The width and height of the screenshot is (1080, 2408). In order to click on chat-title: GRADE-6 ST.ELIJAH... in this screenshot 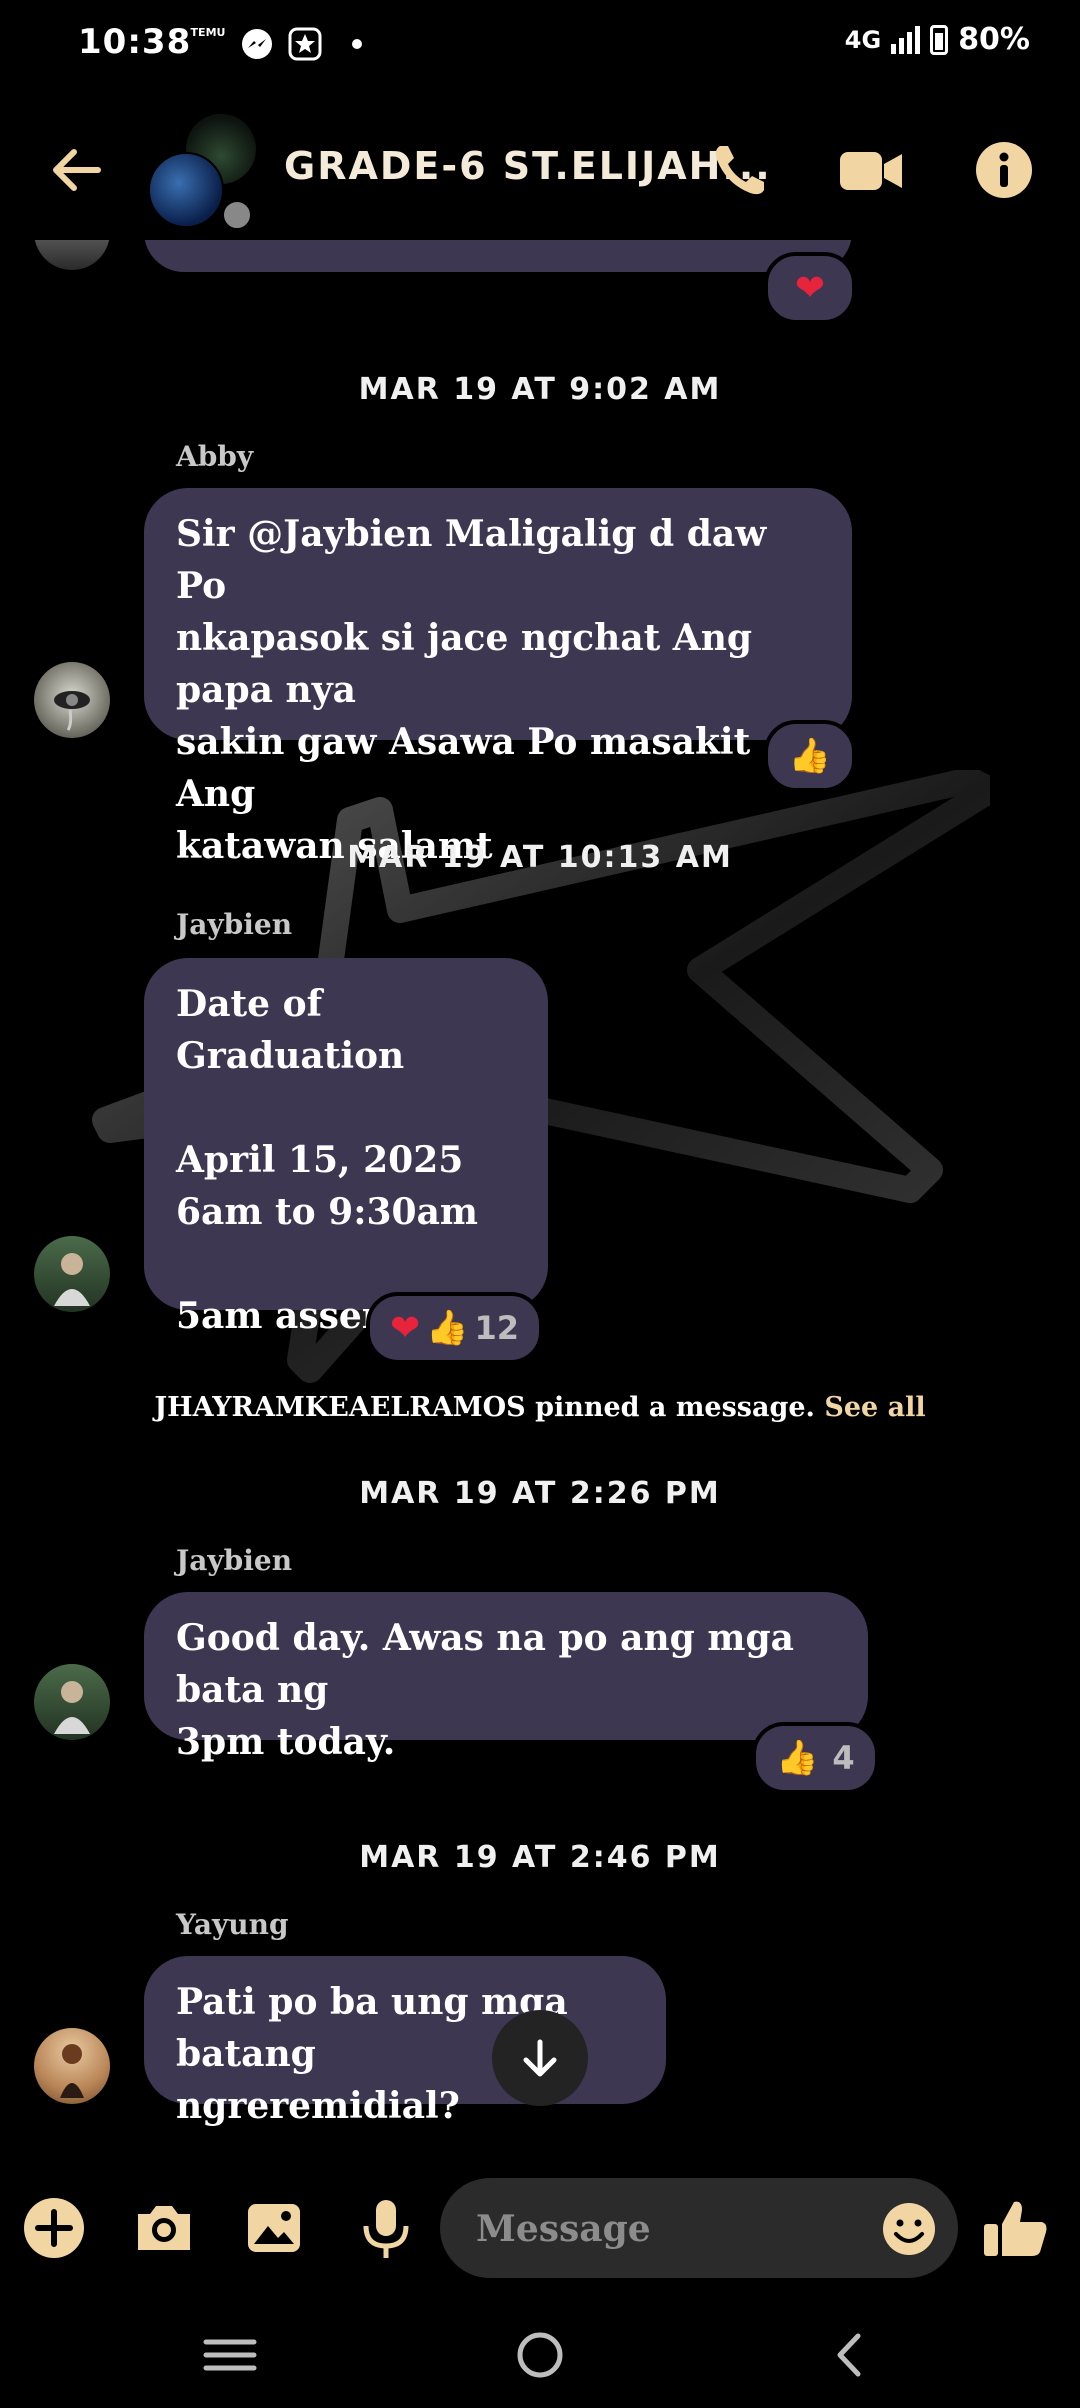, I will do `click(528, 166)`.